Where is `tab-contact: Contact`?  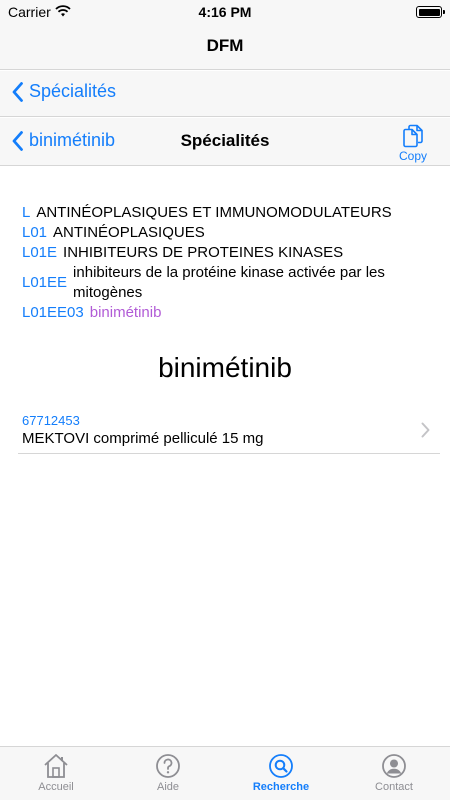 tab-contact: Contact is located at coordinates (394, 773).